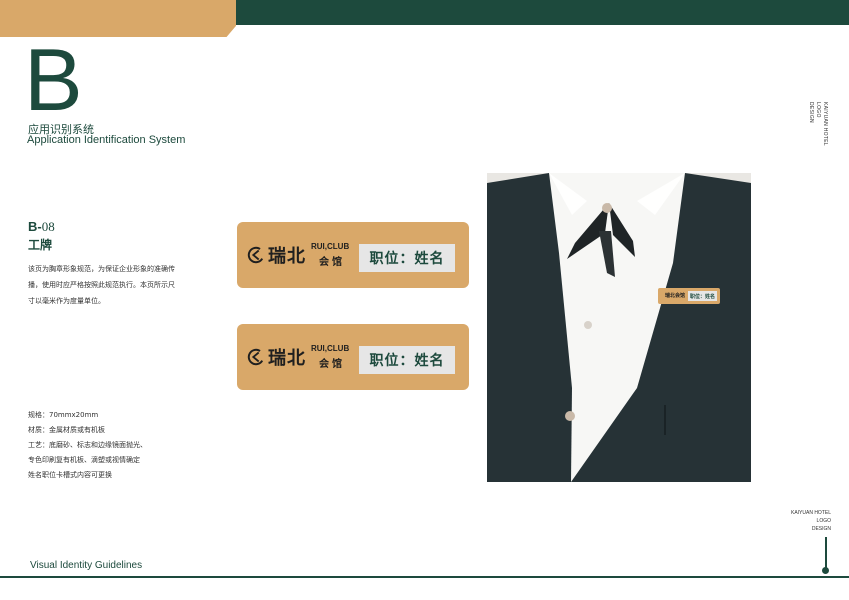 The image size is (849, 600). Describe the element at coordinates (811, 112) in the screenshot. I see `side-brand-line-3: DESIGN` at that location.